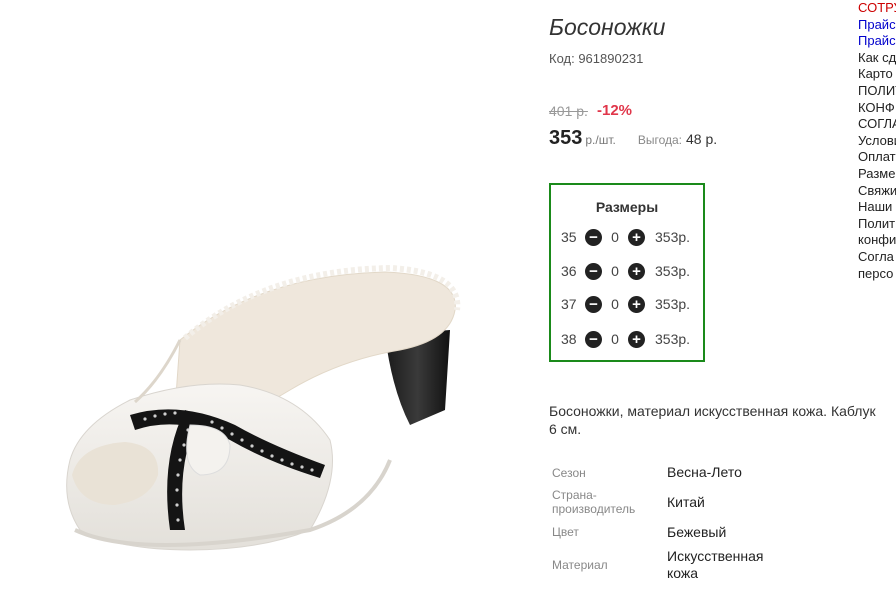 The image size is (896, 590). Describe the element at coordinates (566, 138) in the screenshot. I see `current-price: 353` at that location.